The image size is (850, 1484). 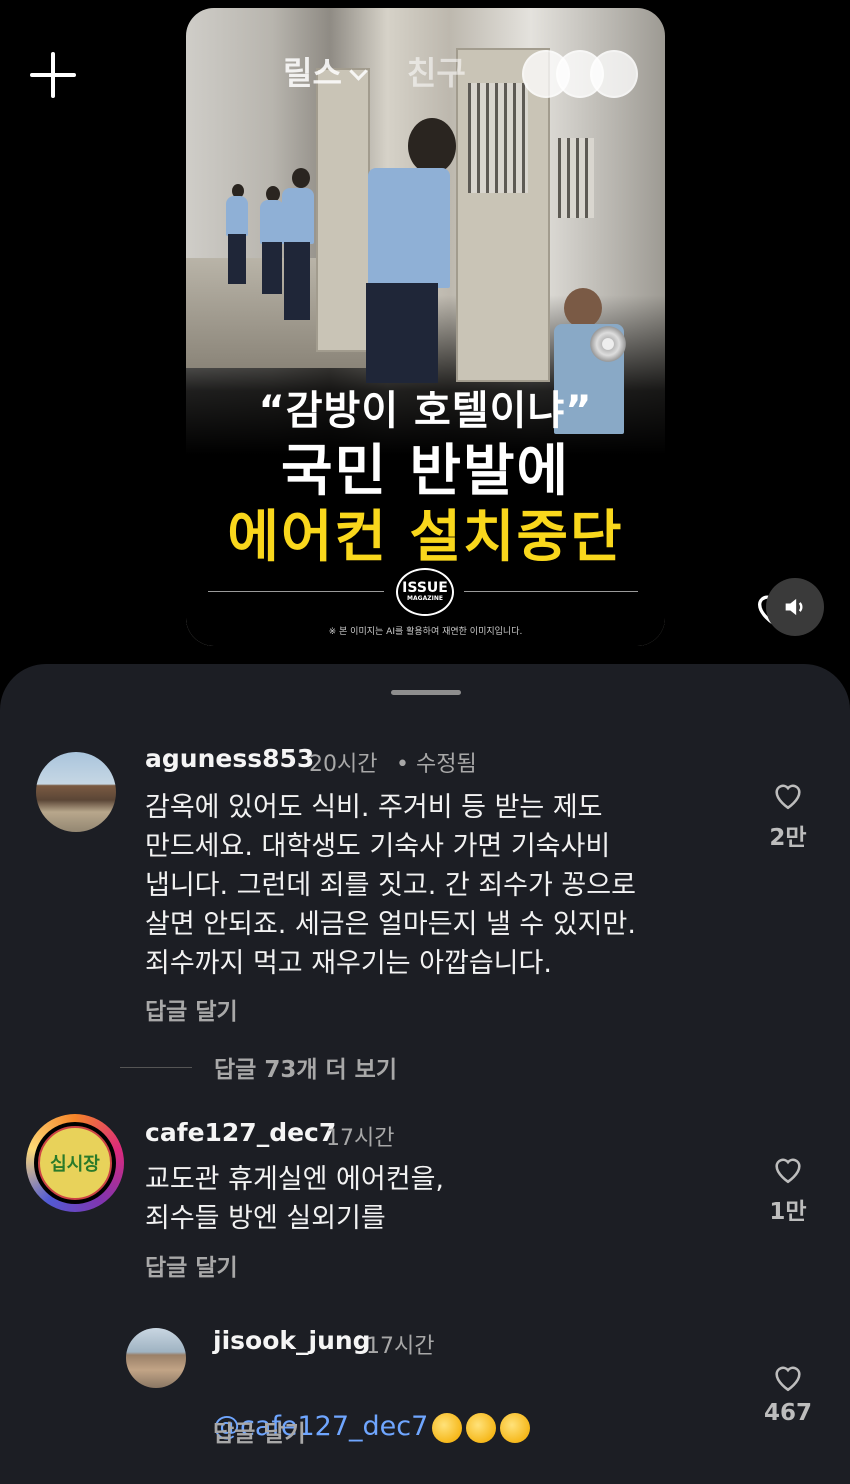 What do you see at coordinates (788, 1189) in the screenshot?
I see `comment-like: 1만` at bounding box center [788, 1189].